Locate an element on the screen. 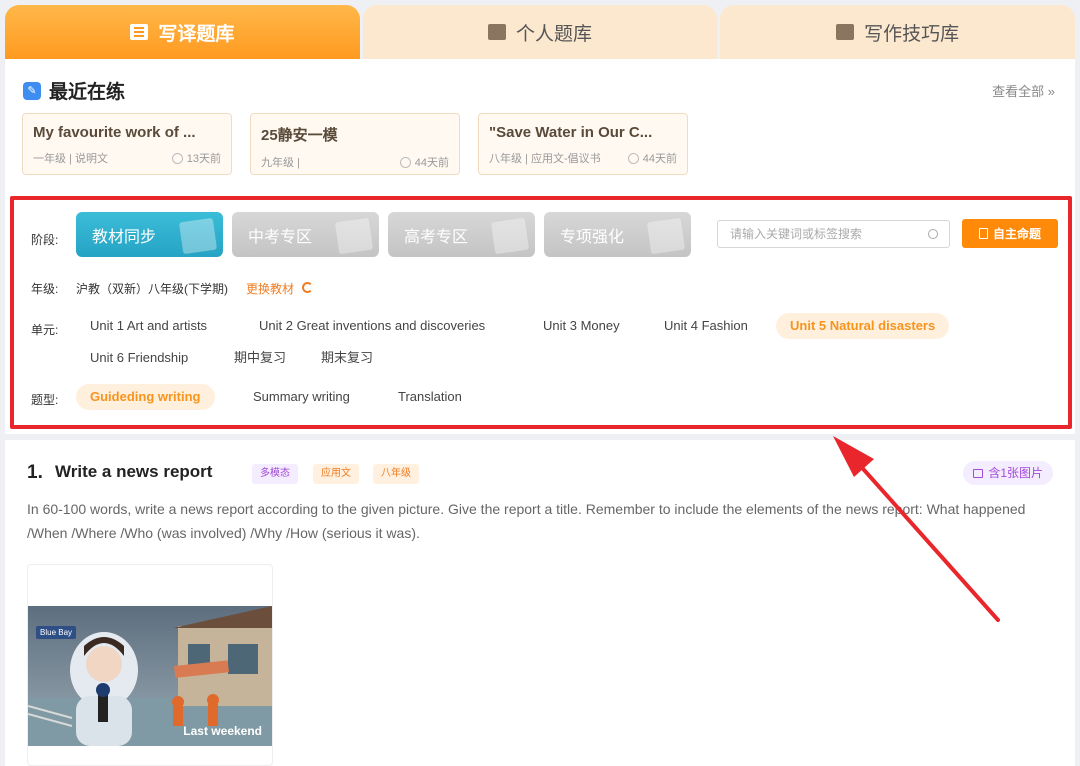  edit-icon is located at coordinates (845, 32).